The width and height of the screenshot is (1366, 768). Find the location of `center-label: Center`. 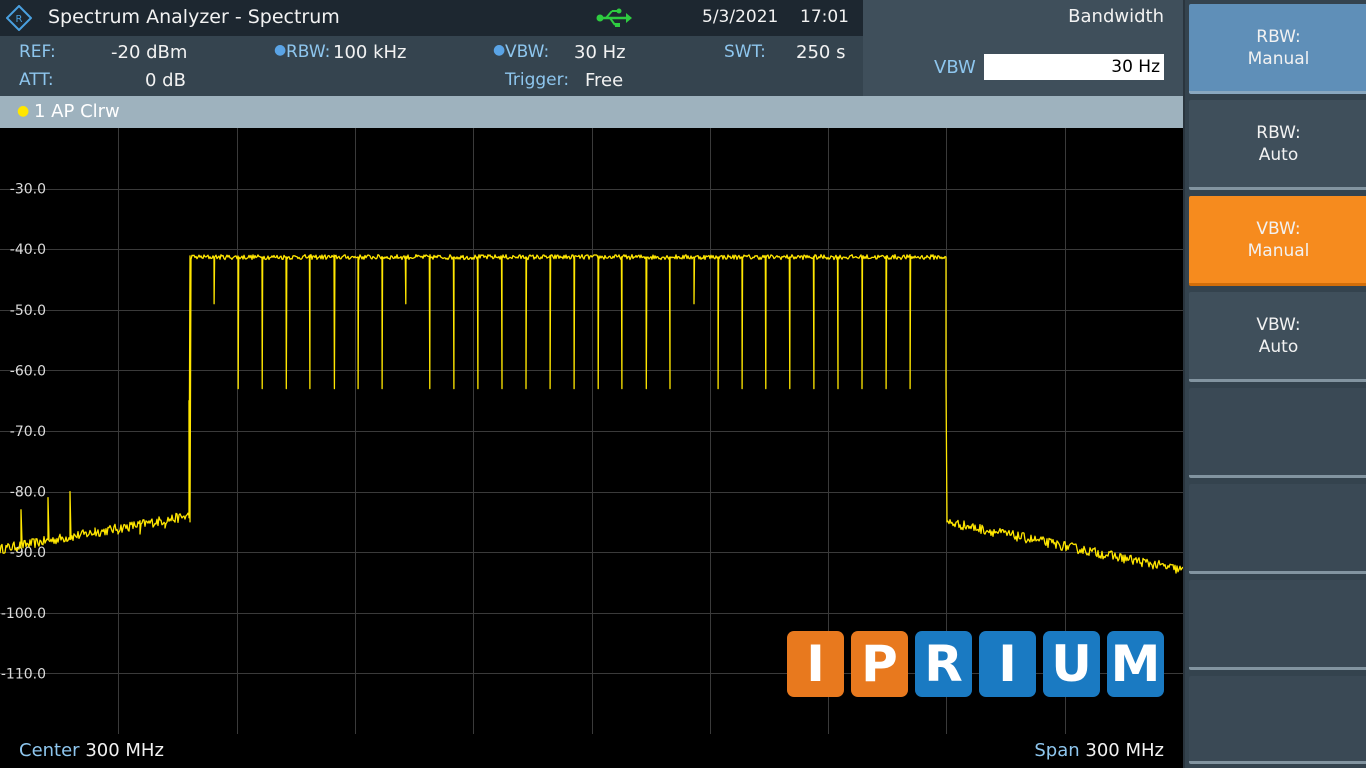

center-label: Center is located at coordinates (49, 750).